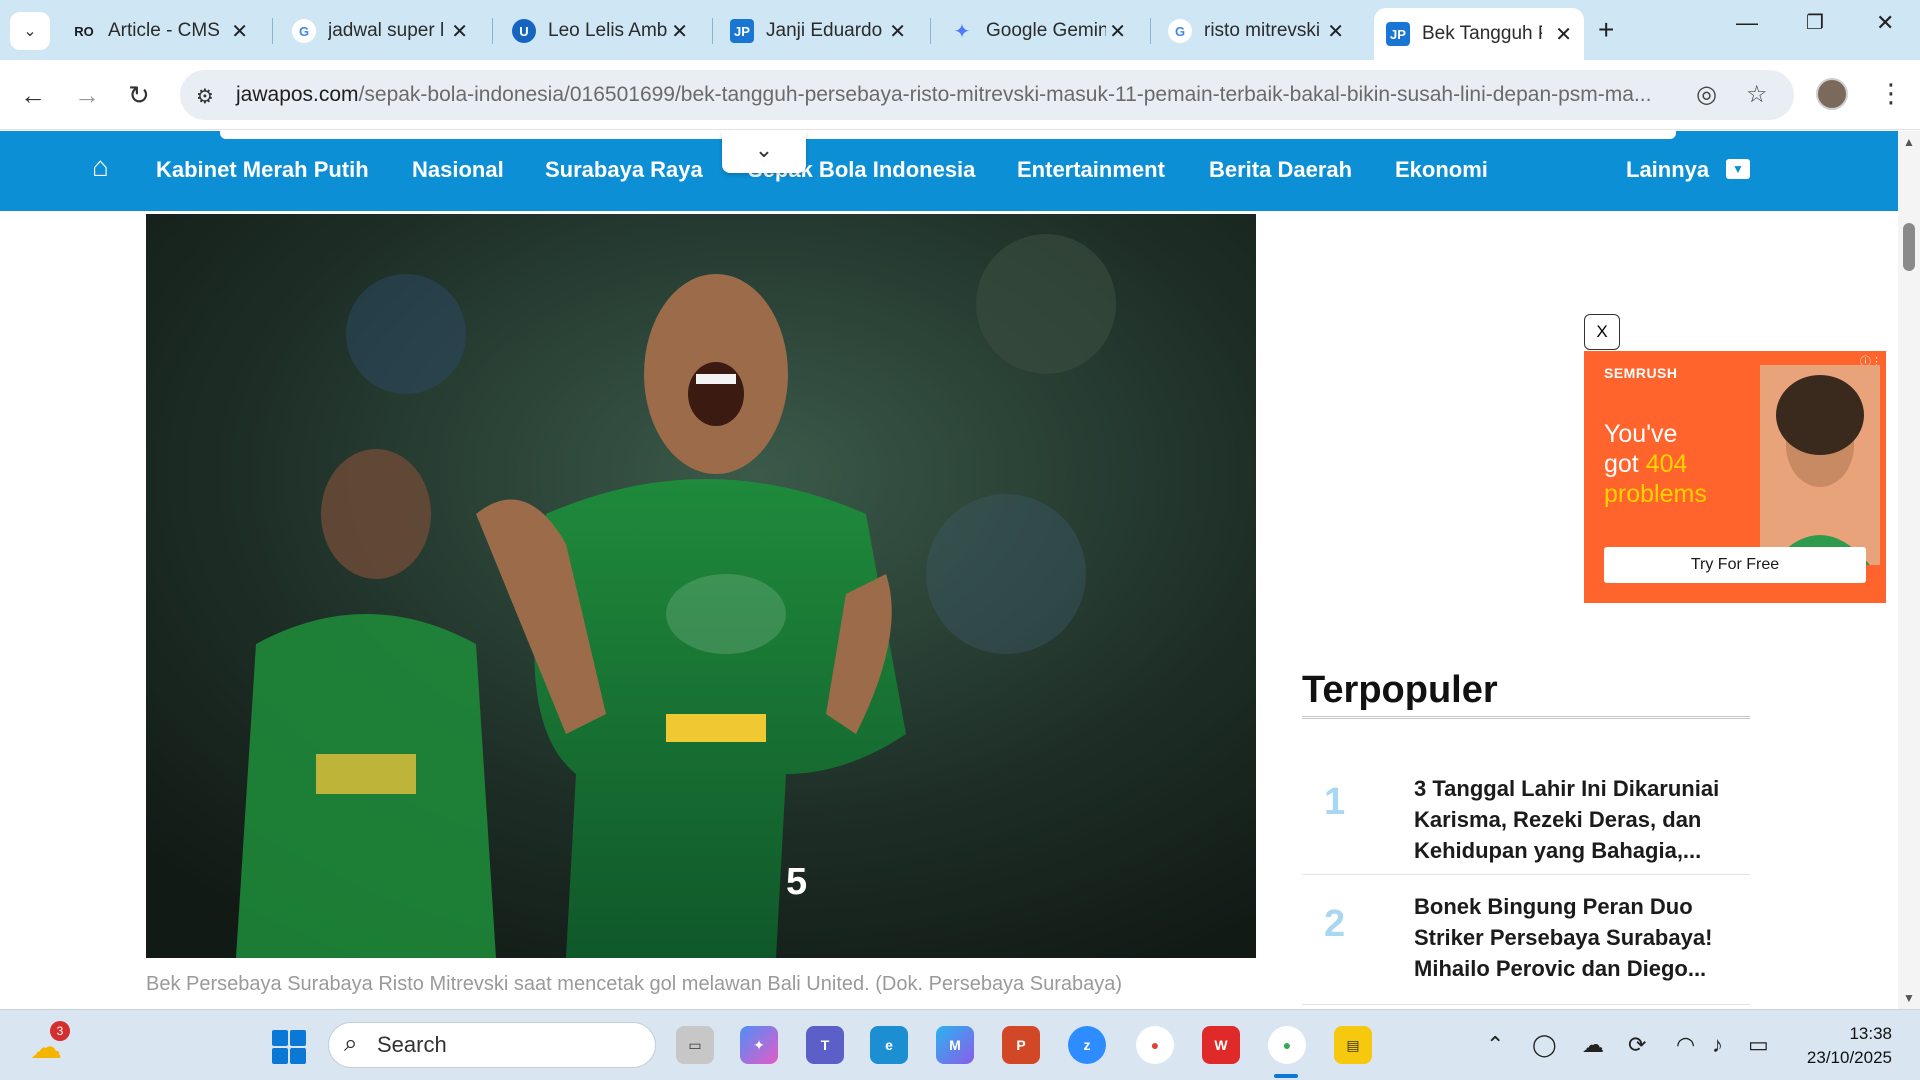 This screenshot has height=1080, width=1920. What do you see at coordinates (1738, 169) in the screenshot?
I see `caret-down-icon: ▼` at bounding box center [1738, 169].